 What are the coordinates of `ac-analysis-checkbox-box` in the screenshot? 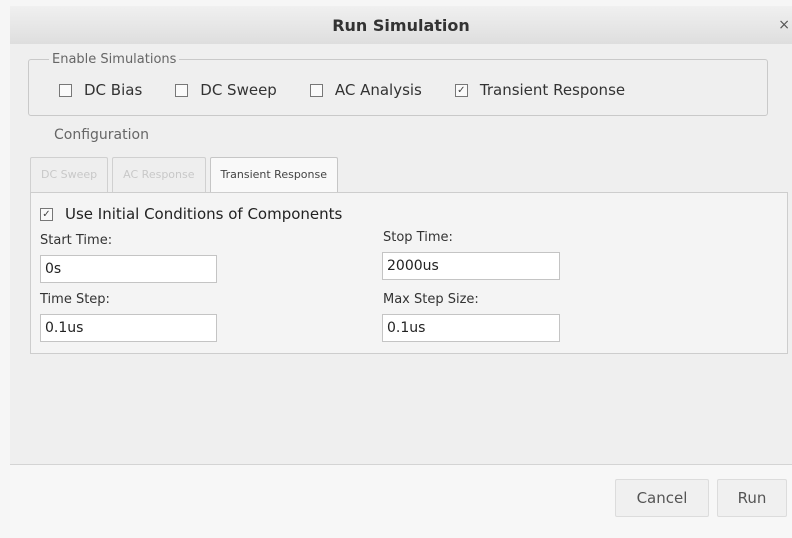 It's located at (316, 90).